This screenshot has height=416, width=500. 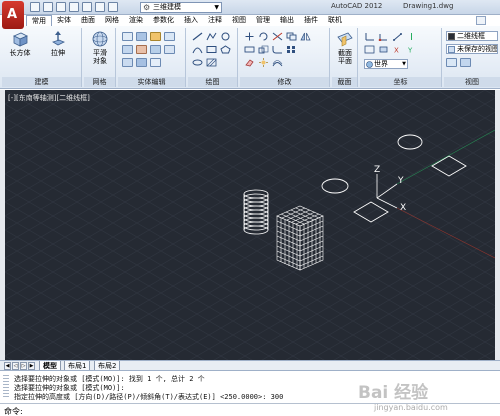 I want to click on tab-home: 常用, so click(x=39, y=20).